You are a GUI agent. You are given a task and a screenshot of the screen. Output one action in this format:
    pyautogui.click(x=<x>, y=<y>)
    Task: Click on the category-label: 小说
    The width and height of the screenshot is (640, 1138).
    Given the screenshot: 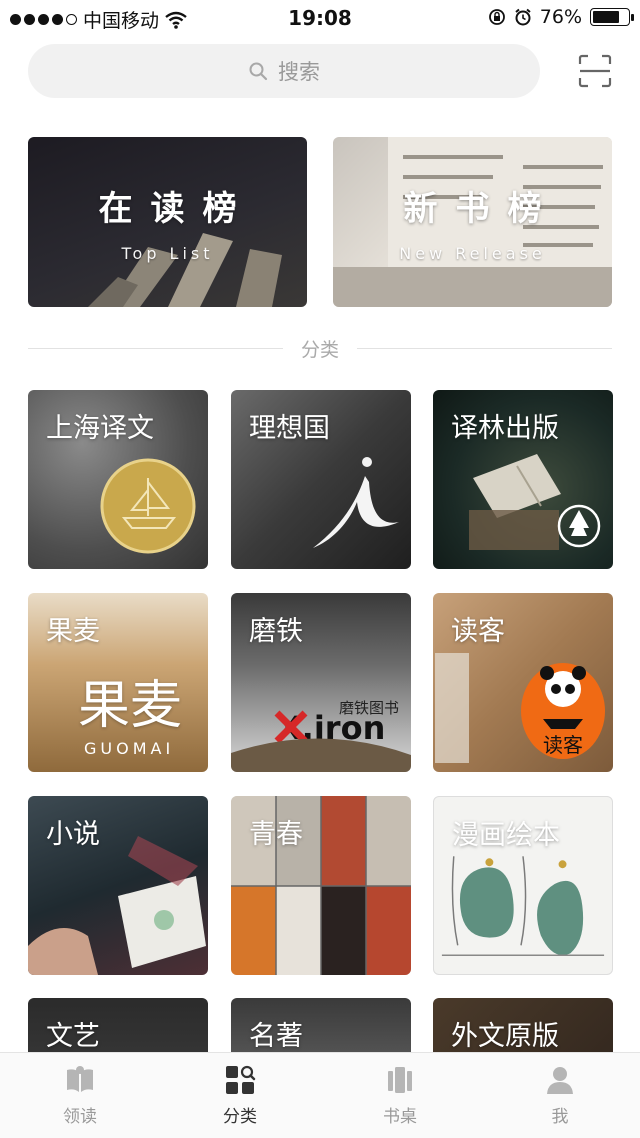 What is the action you would take?
    pyautogui.click(x=73, y=834)
    